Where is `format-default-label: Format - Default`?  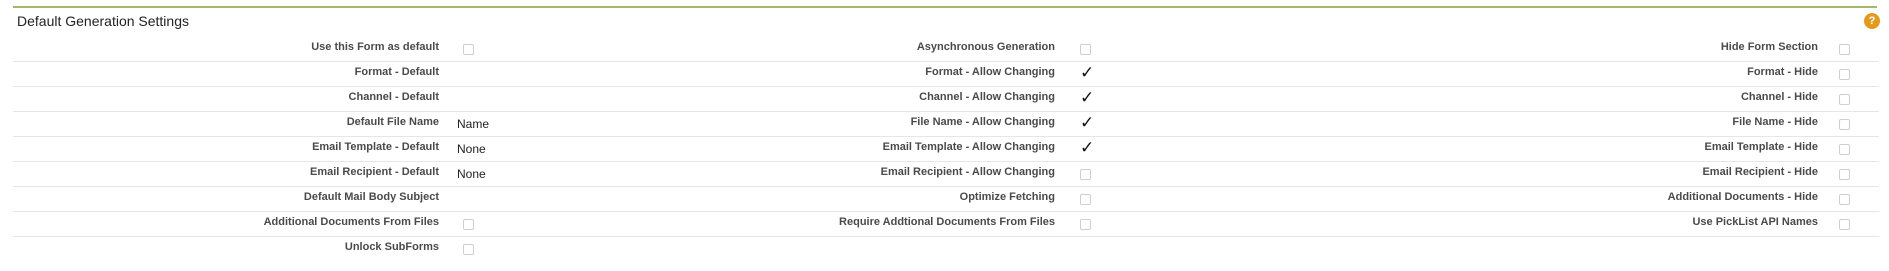 format-default-label: Format - Default is located at coordinates (396, 72).